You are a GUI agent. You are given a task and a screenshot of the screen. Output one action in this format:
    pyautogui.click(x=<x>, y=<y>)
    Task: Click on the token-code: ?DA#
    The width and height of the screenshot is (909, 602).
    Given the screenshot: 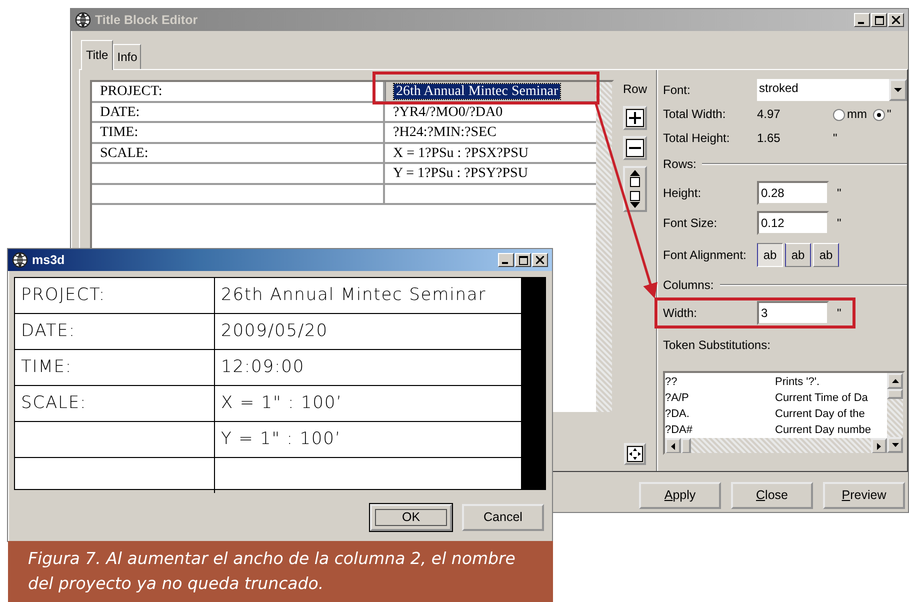 What is the action you would take?
    pyautogui.click(x=679, y=430)
    